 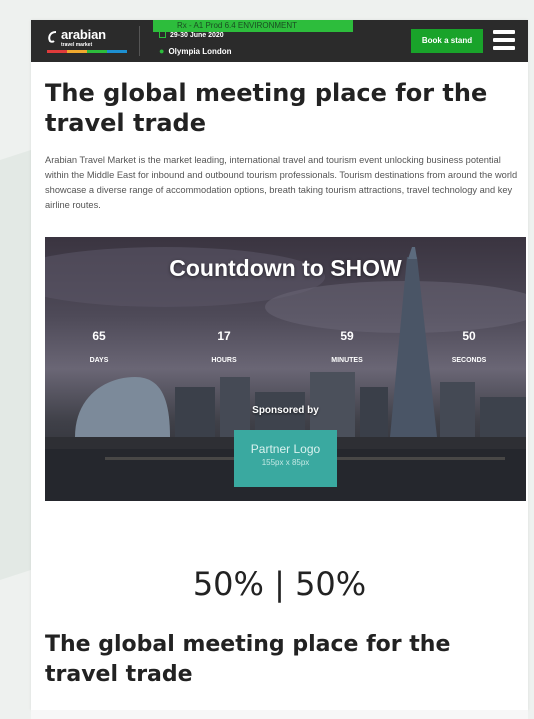 I want to click on logo-text: arabian, so click(x=83, y=34).